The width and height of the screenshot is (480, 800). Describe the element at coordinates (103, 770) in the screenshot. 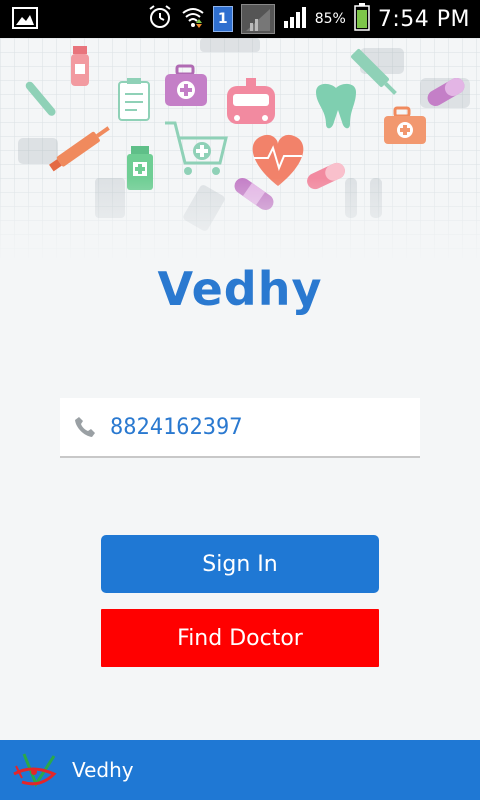

I see `footer-app-name: Vedhy` at that location.